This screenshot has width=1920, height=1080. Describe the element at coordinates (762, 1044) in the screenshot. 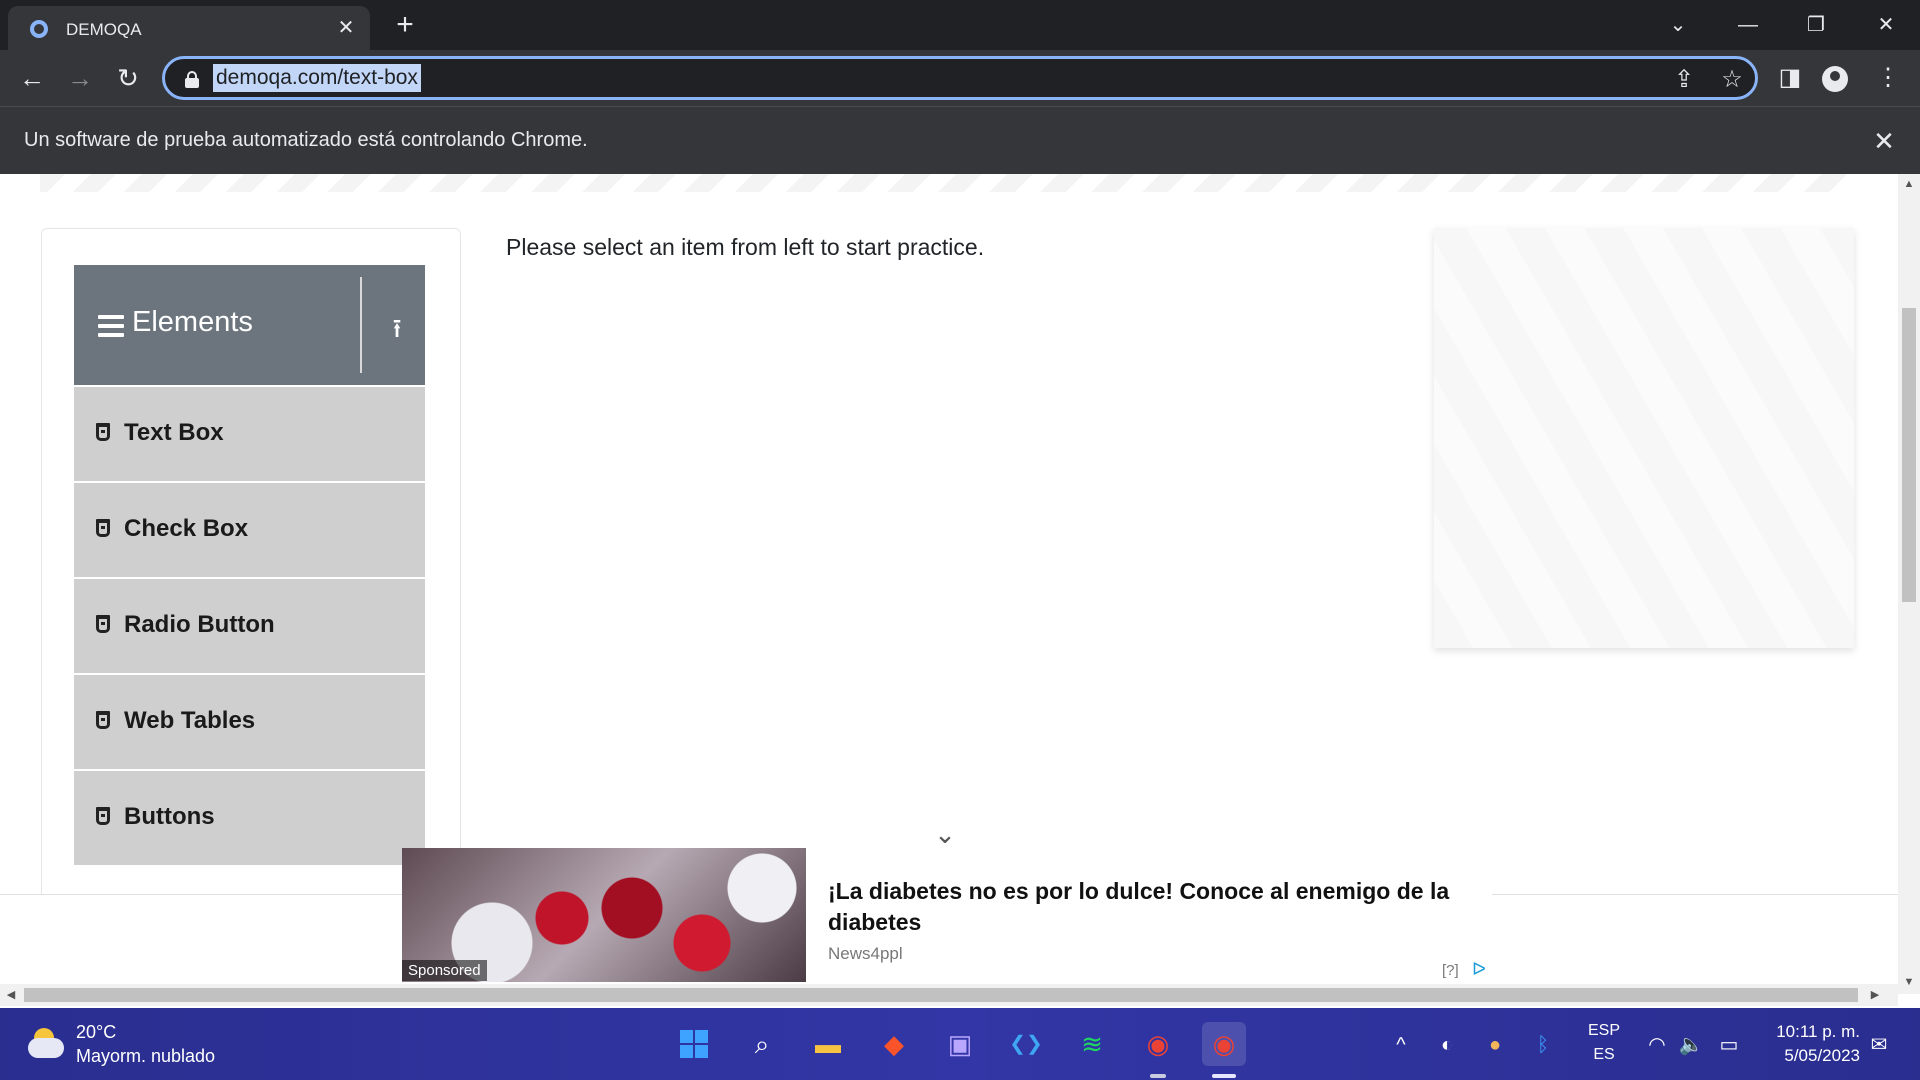

I see `search-icon: ⌕` at that location.